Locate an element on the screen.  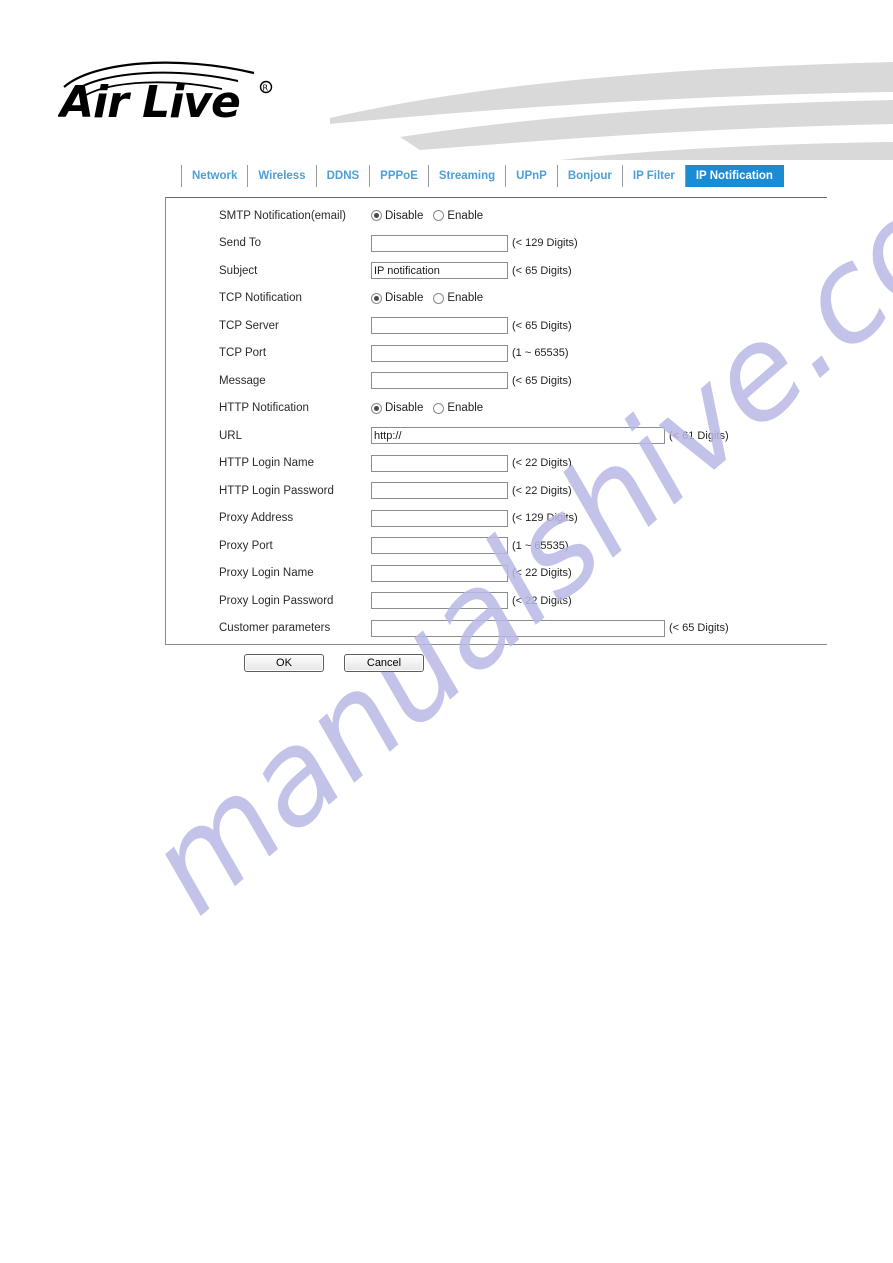
field-control: (< 61 Digits) is located at coordinates (550, 436).